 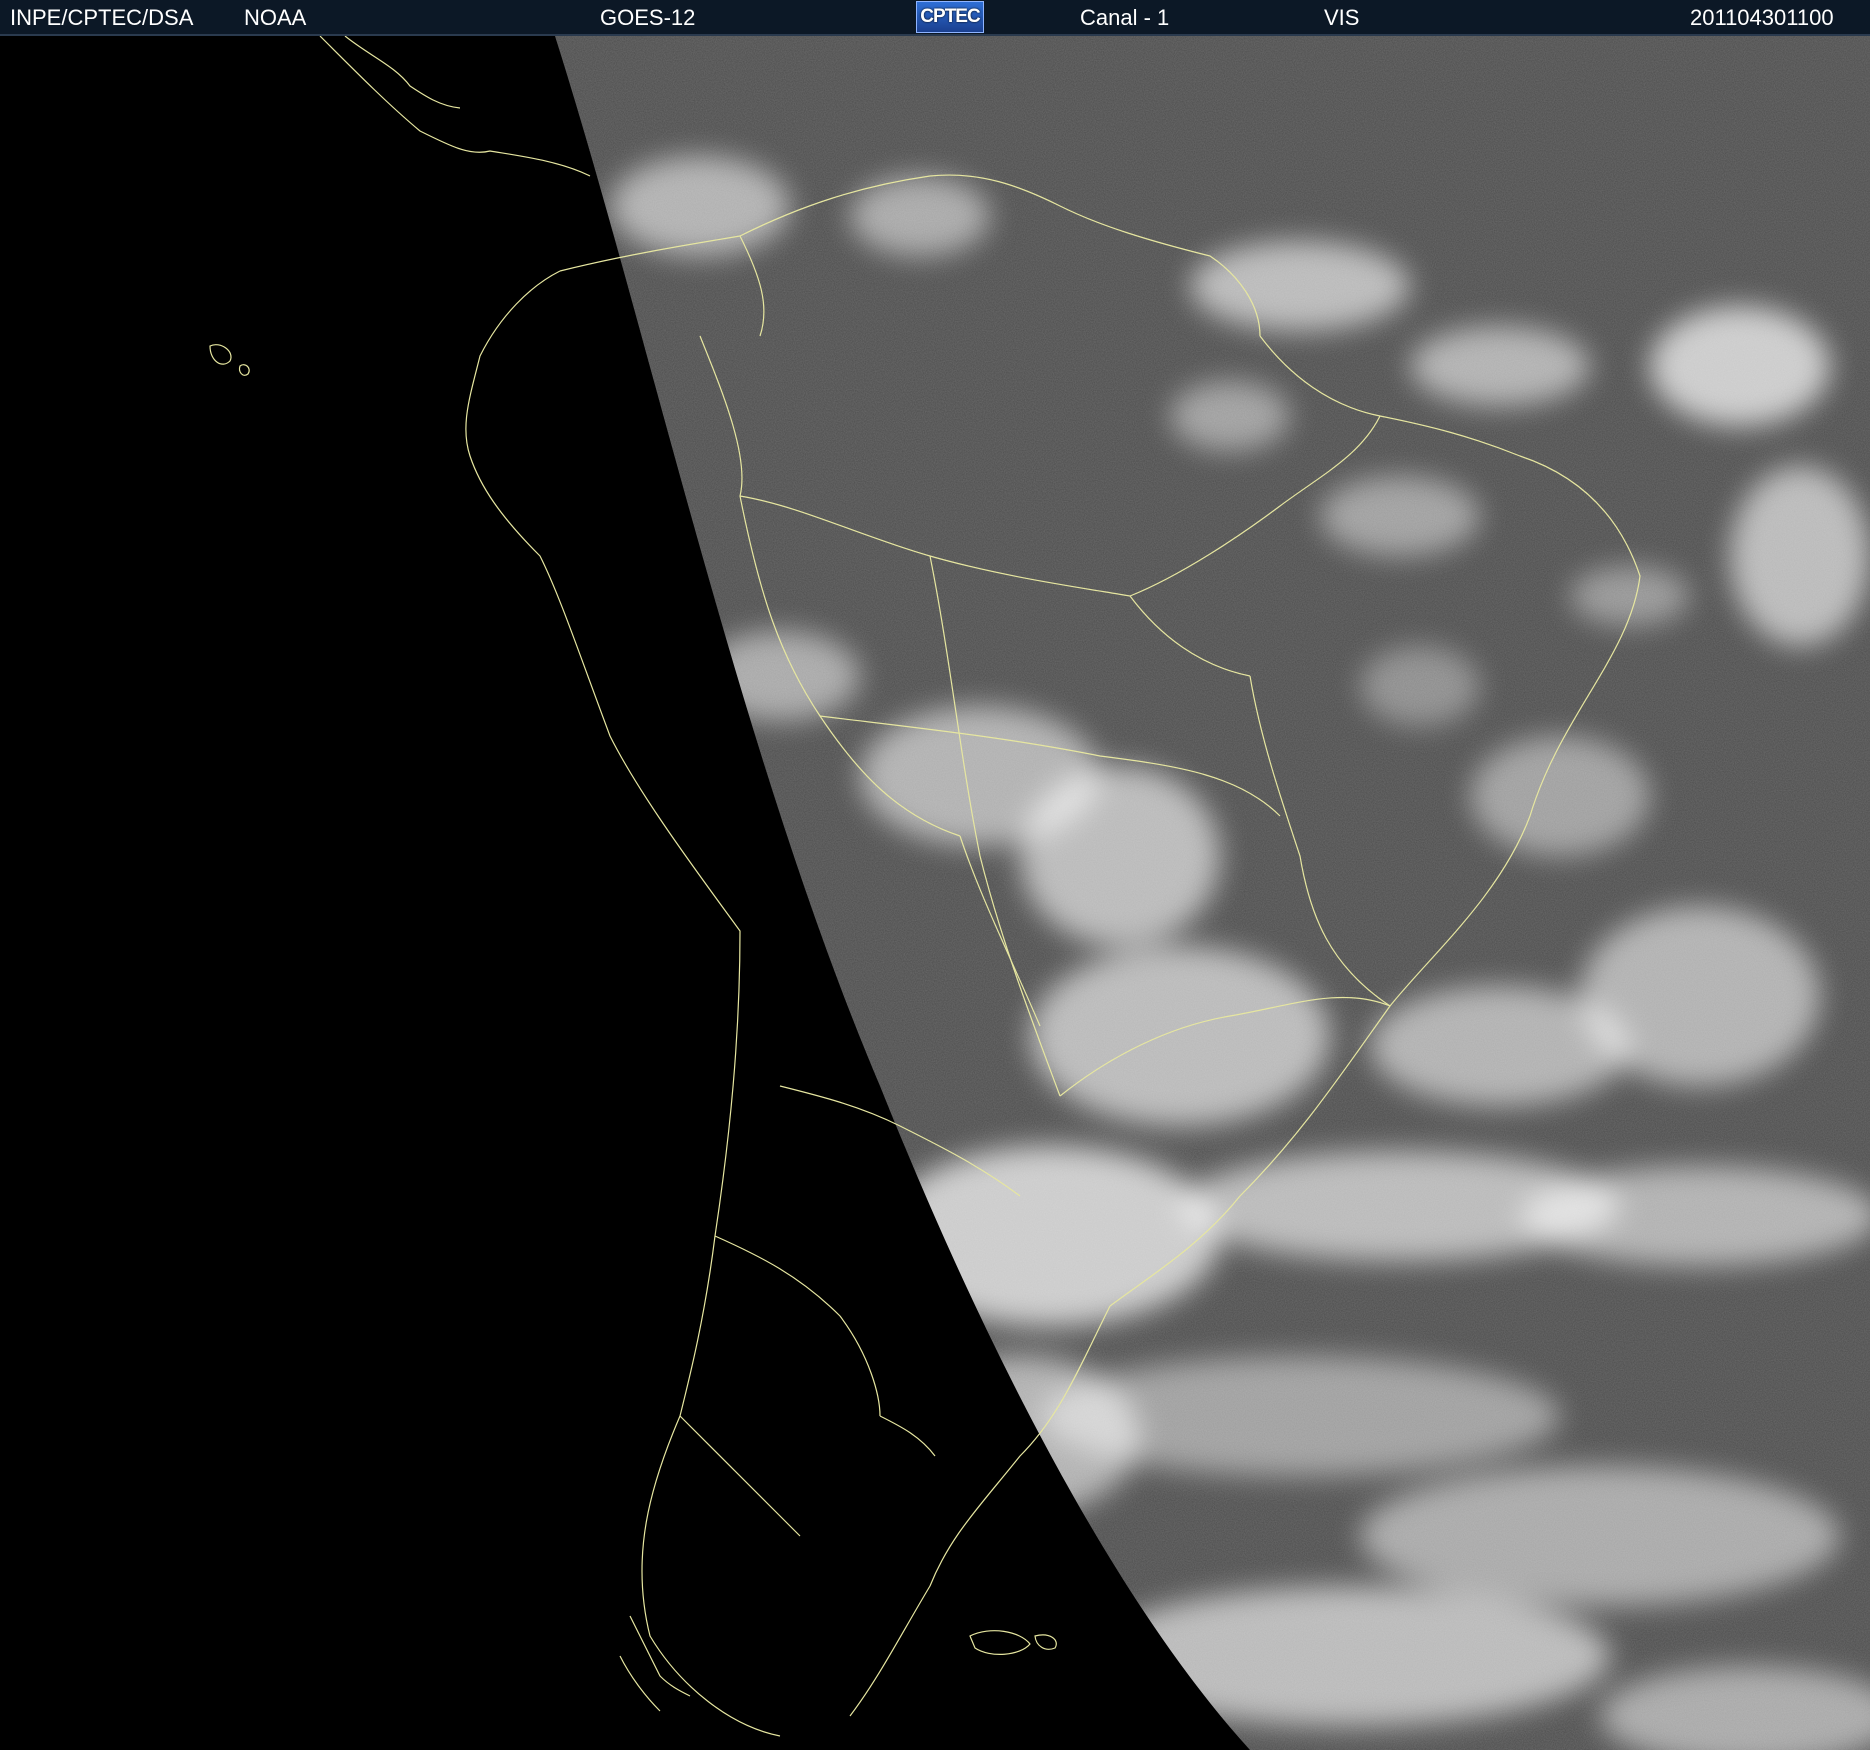 What do you see at coordinates (1762, 17) in the screenshot?
I see `timestamp-label: 201104301100` at bounding box center [1762, 17].